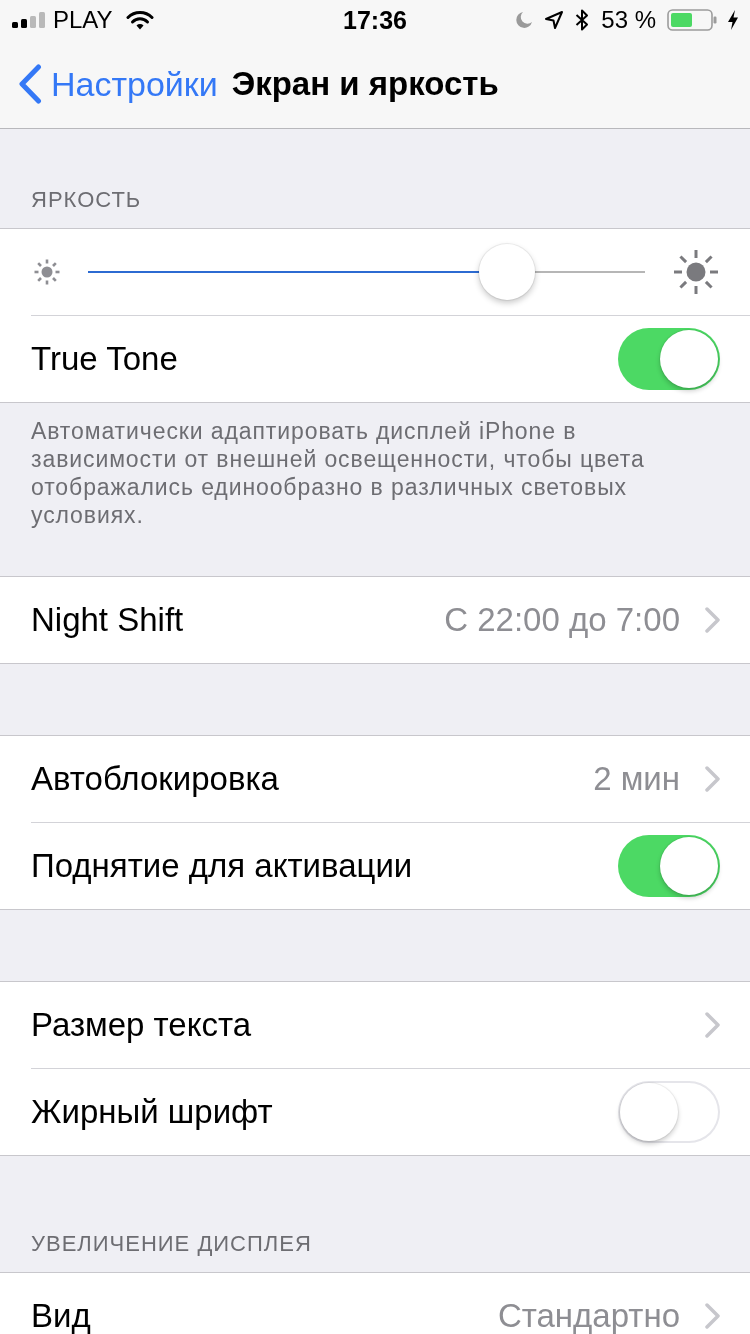  What do you see at coordinates (506, 272) in the screenshot?
I see `slider-thumb` at bounding box center [506, 272].